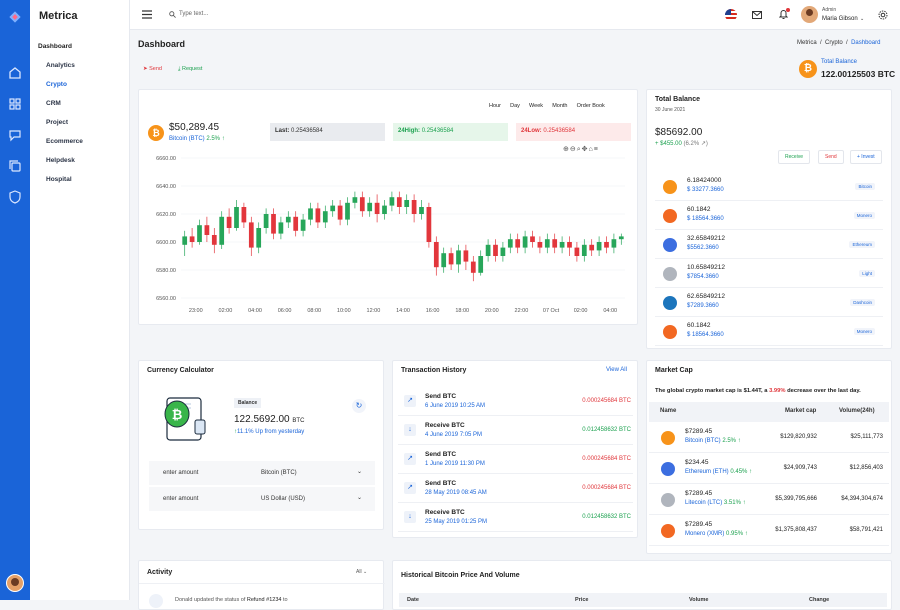 Image resolution: width=900 pixels, height=610 pixels. I want to click on us-flag-icon, so click(731, 15).